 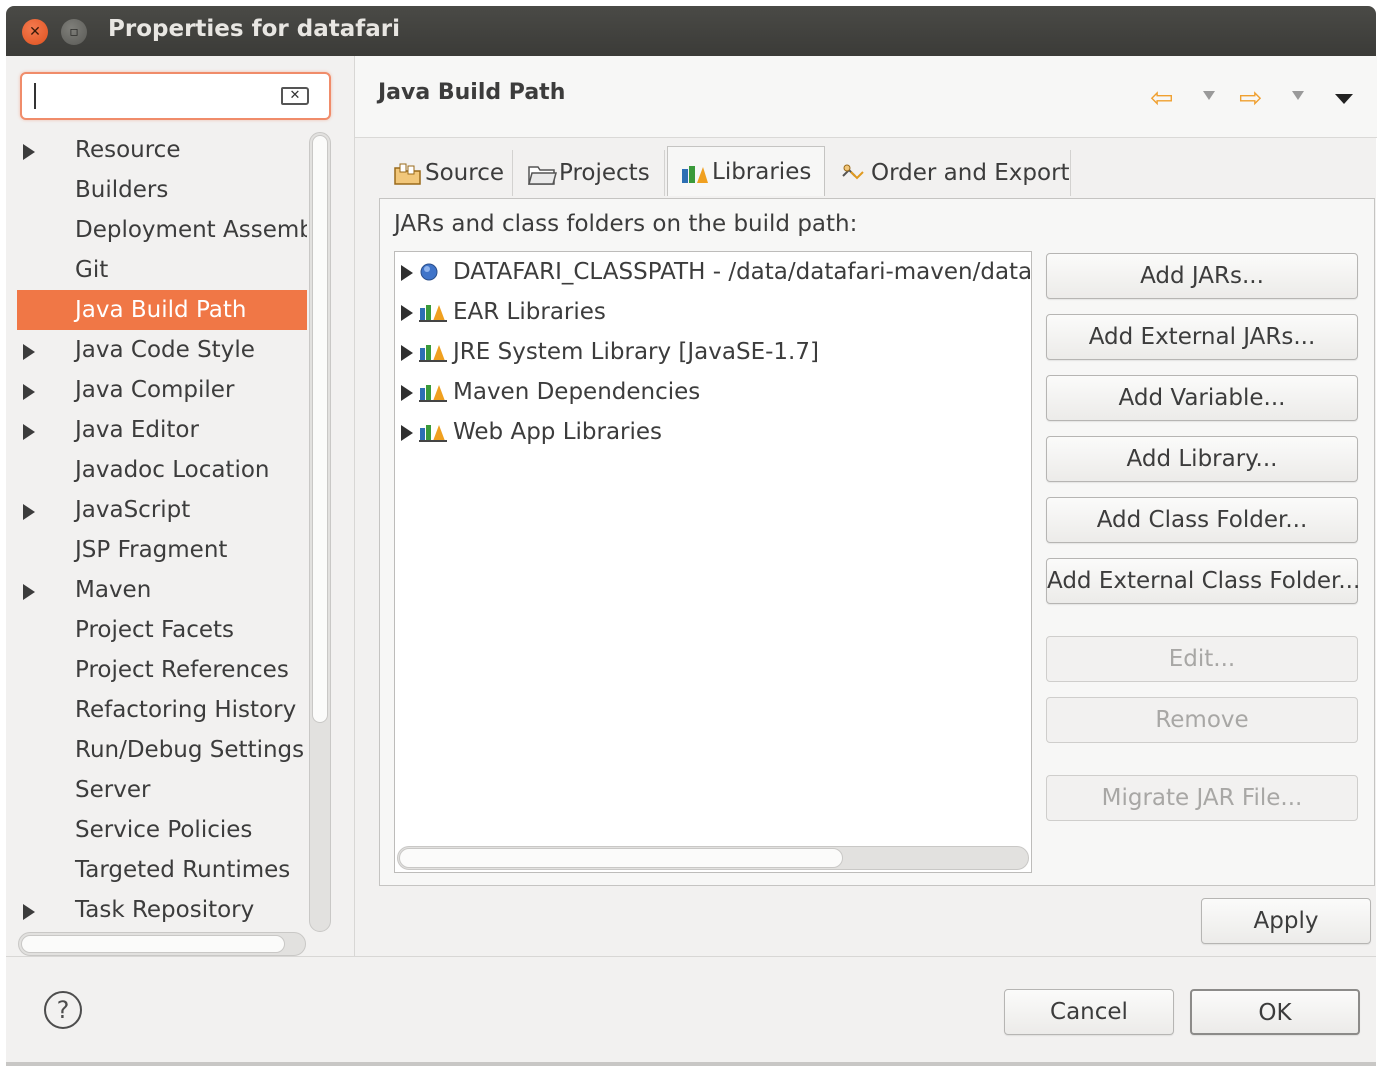 What do you see at coordinates (713, 432) in the screenshot?
I see `library-entry: Web App Libraries` at bounding box center [713, 432].